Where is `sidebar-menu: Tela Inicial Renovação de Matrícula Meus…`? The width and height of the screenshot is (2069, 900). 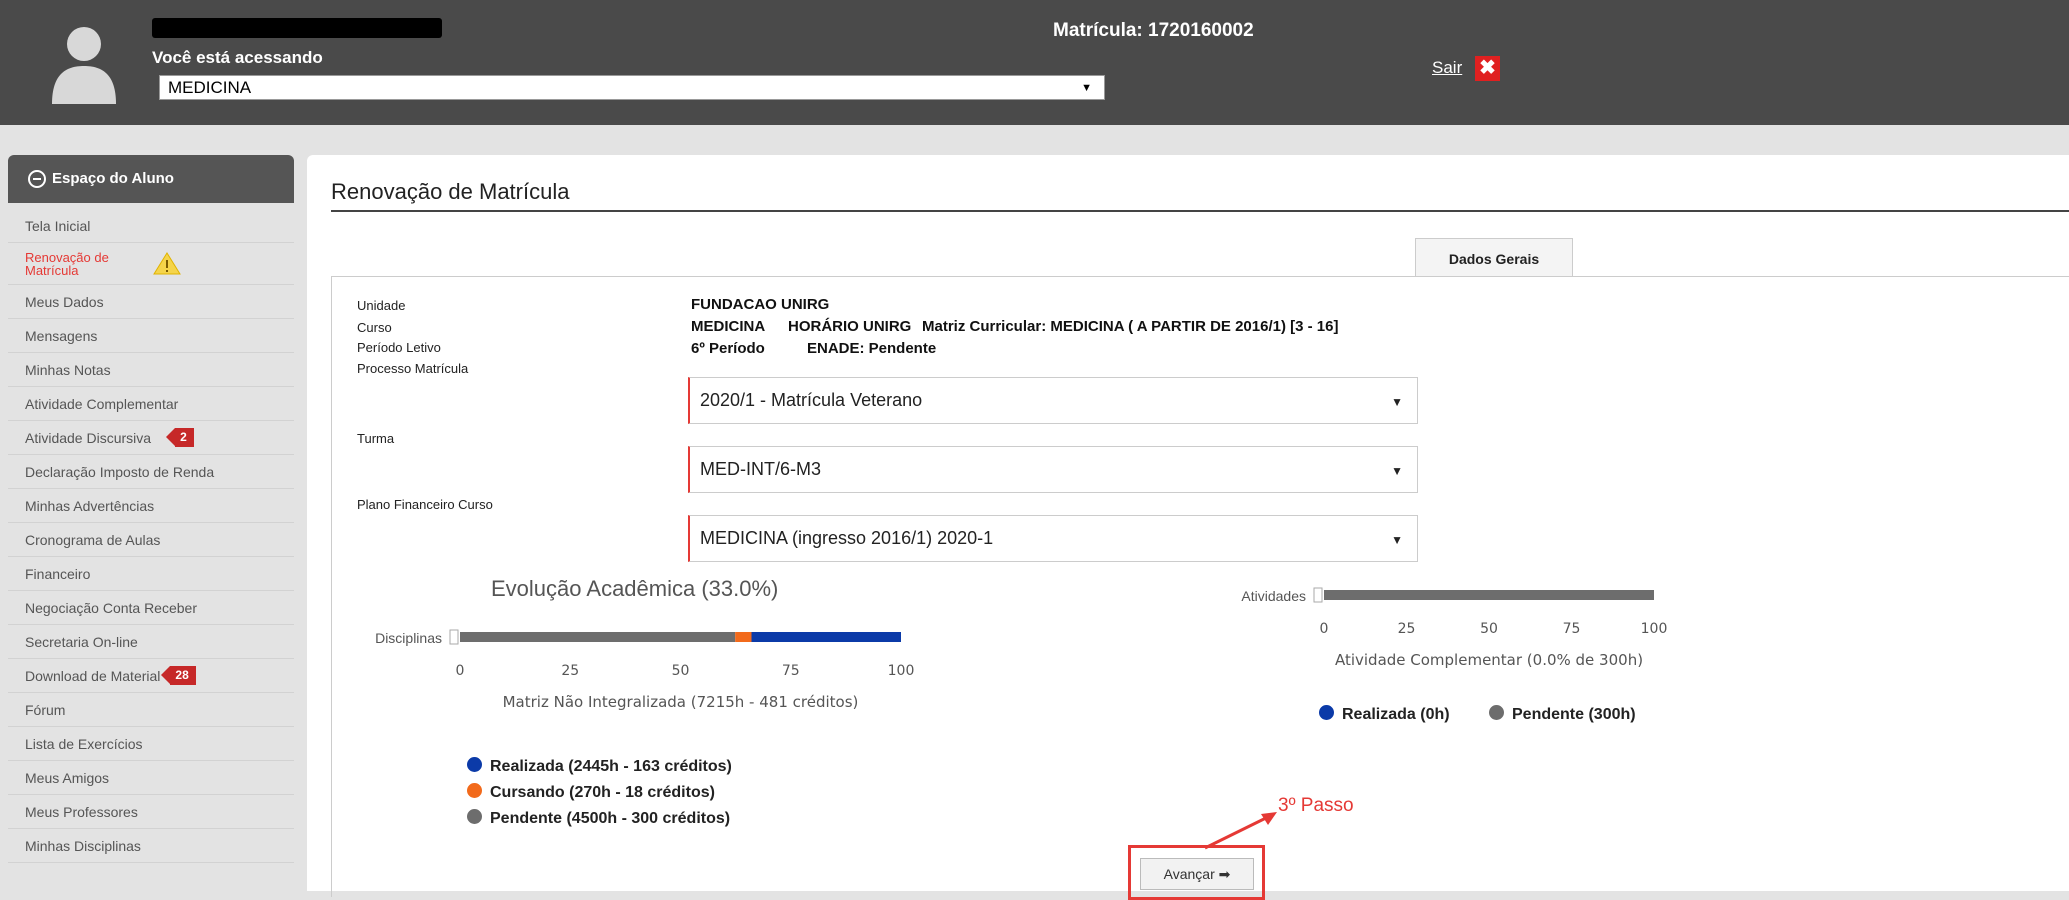
sidebar-menu: Tela Inicial Renovação de Matrícula Meus… is located at coordinates (151, 536).